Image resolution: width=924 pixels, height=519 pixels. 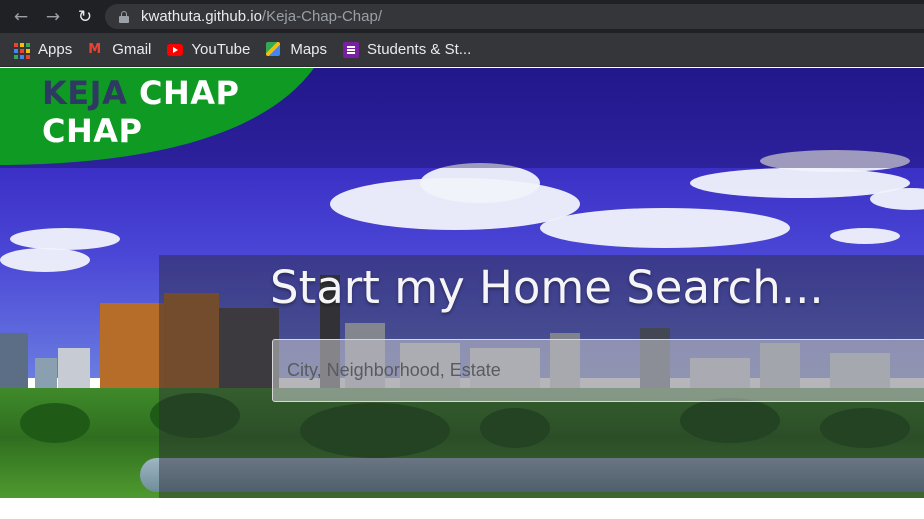 I want to click on bookmark-gmail: M Gmail, so click(x=119, y=49).